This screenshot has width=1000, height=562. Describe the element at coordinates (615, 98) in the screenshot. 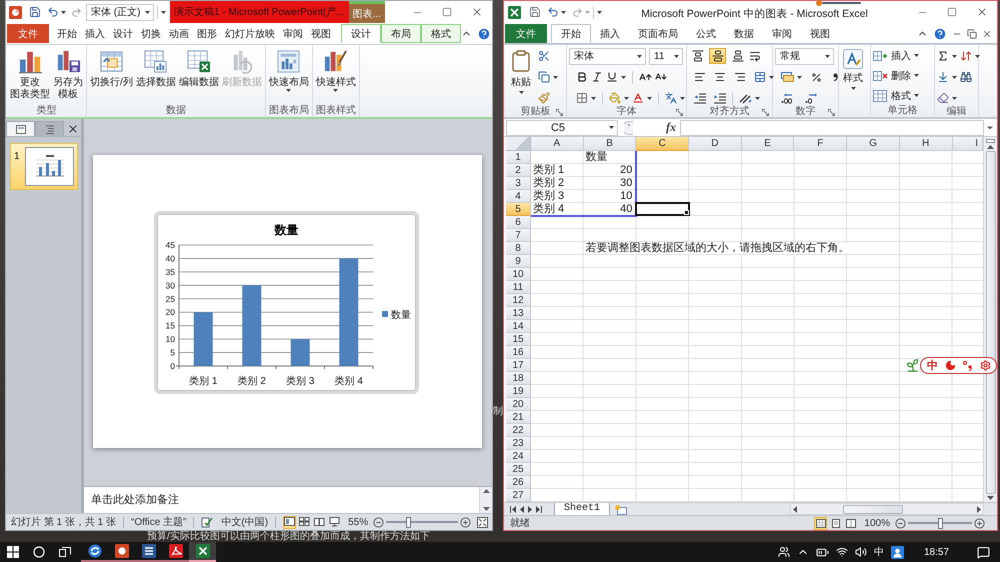

I see `fill-color-icon` at that location.